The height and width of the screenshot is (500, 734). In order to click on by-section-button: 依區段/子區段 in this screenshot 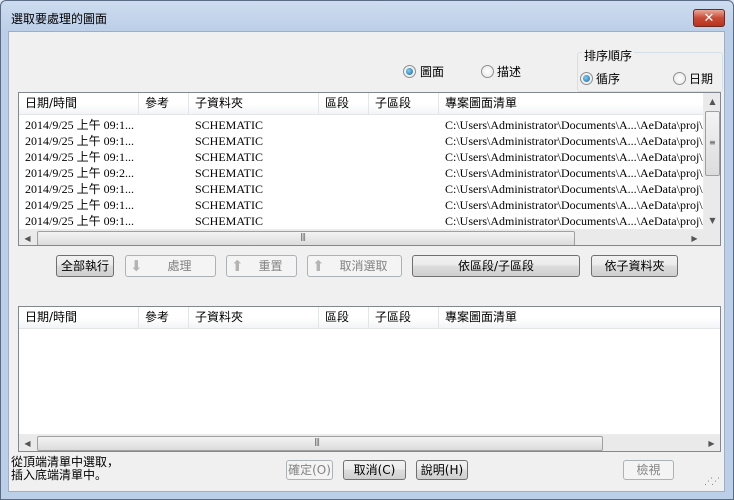, I will do `click(496, 266)`.